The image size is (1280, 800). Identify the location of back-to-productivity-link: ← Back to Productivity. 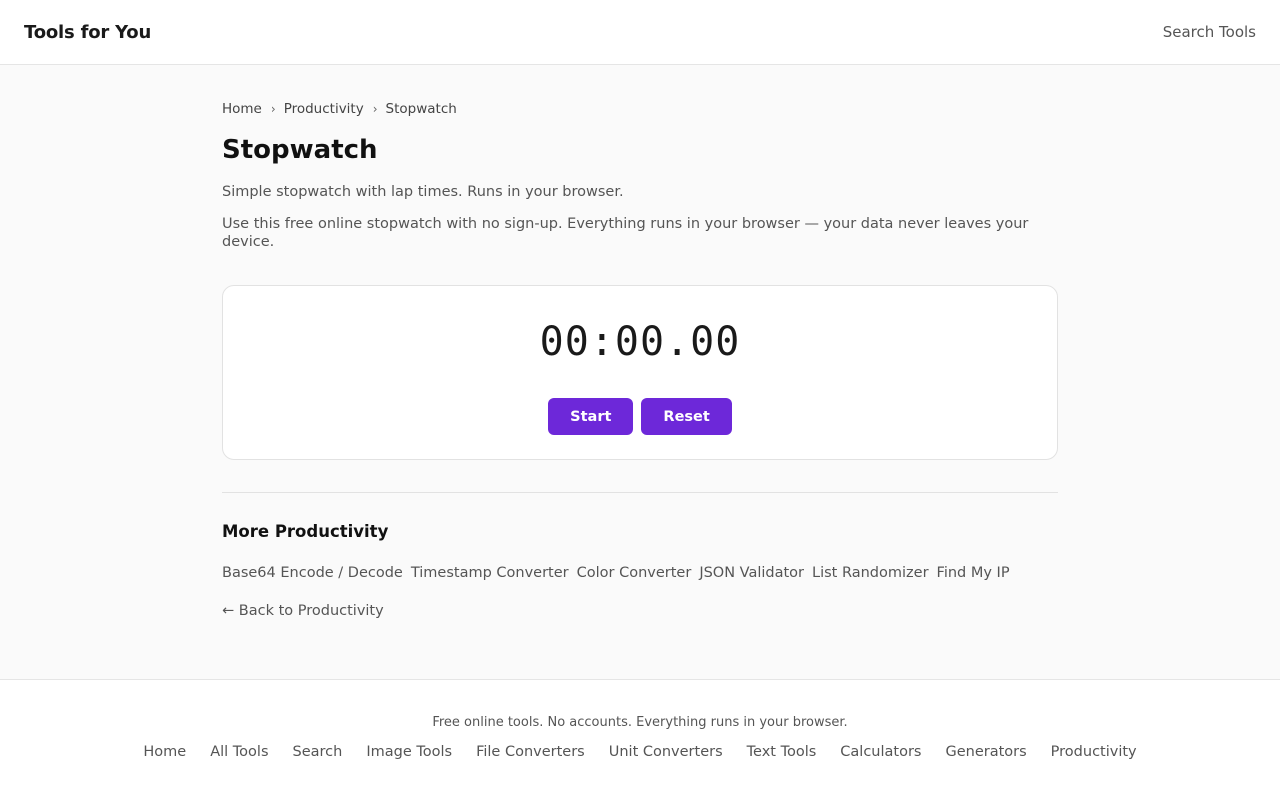
(303, 611).